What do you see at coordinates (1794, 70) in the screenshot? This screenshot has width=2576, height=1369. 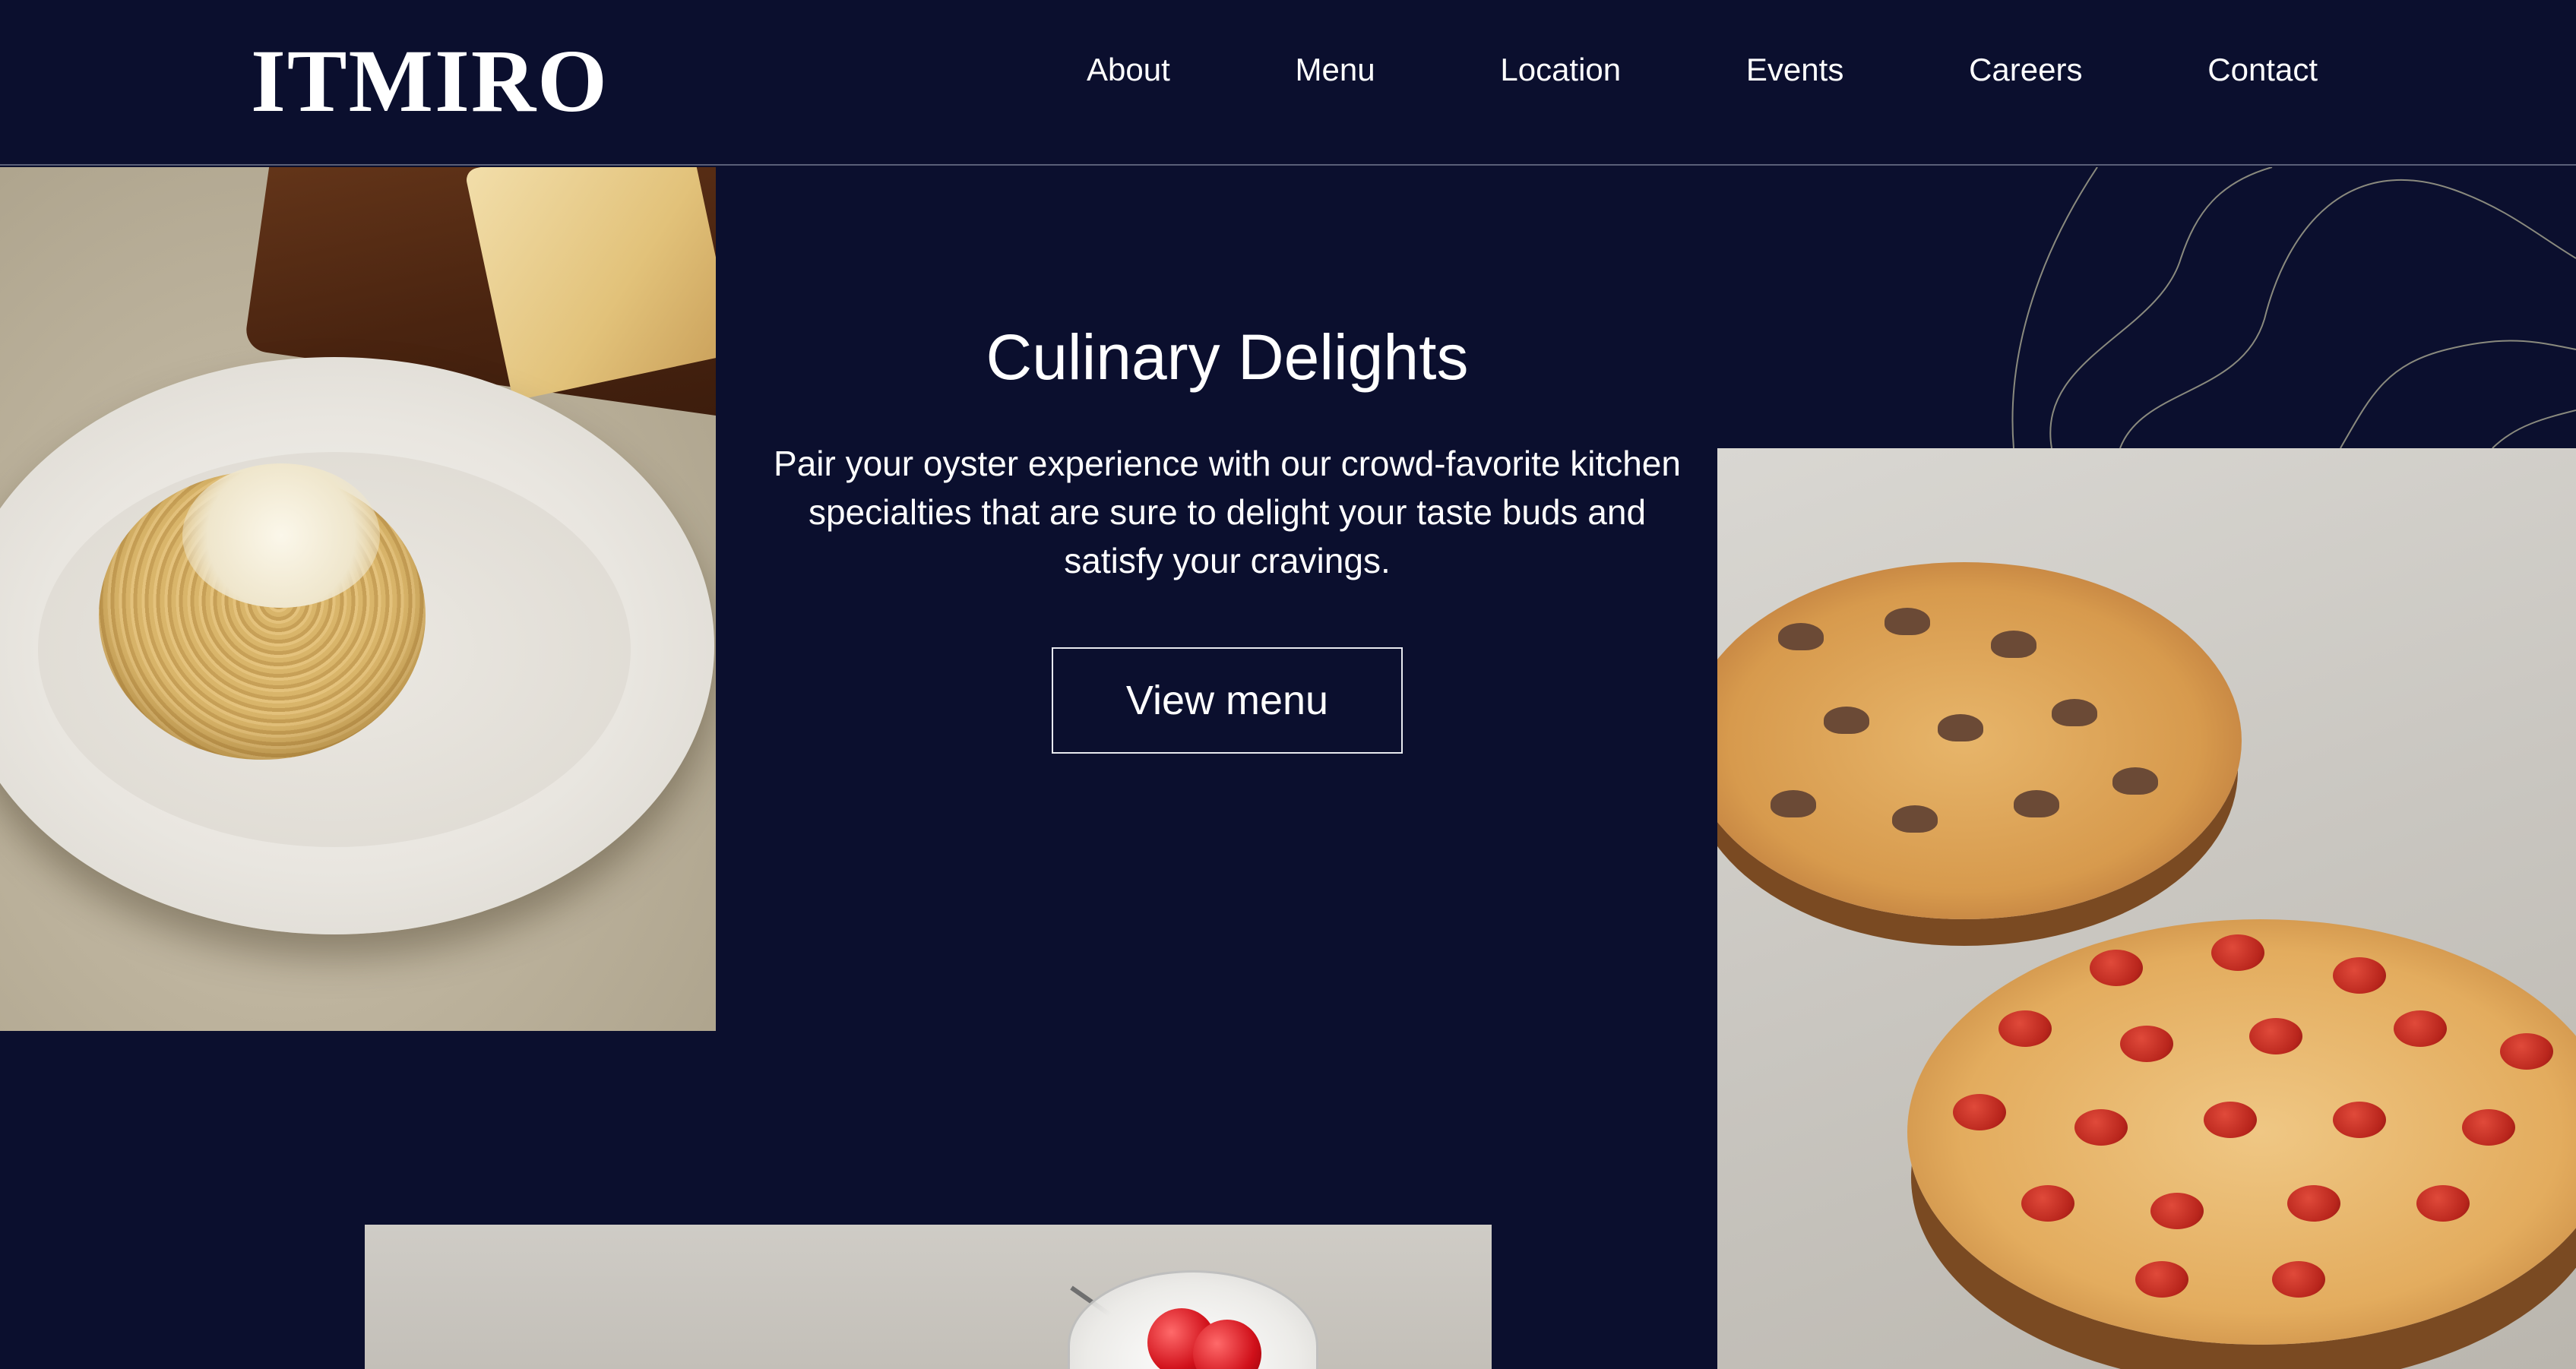 I see `nav-events: Events` at bounding box center [1794, 70].